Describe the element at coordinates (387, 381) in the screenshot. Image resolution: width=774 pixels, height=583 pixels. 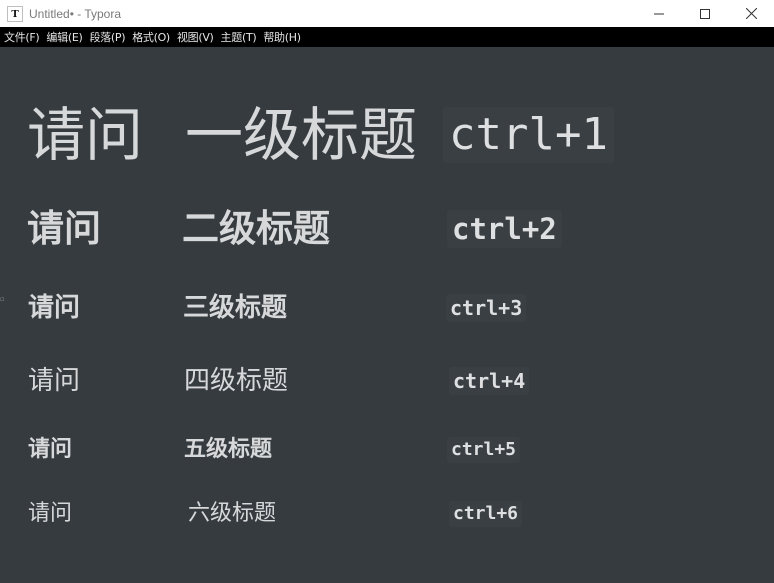
I see `heading-4-row: 请问 四级标题 ctrl+4` at that location.